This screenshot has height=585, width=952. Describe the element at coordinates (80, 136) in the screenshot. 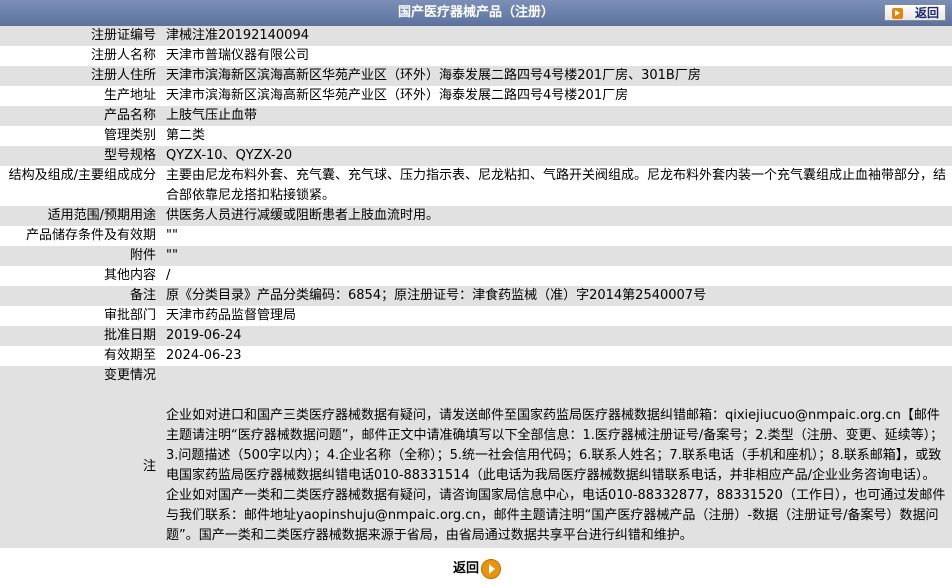

I see `field-label: 管理类别` at that location.